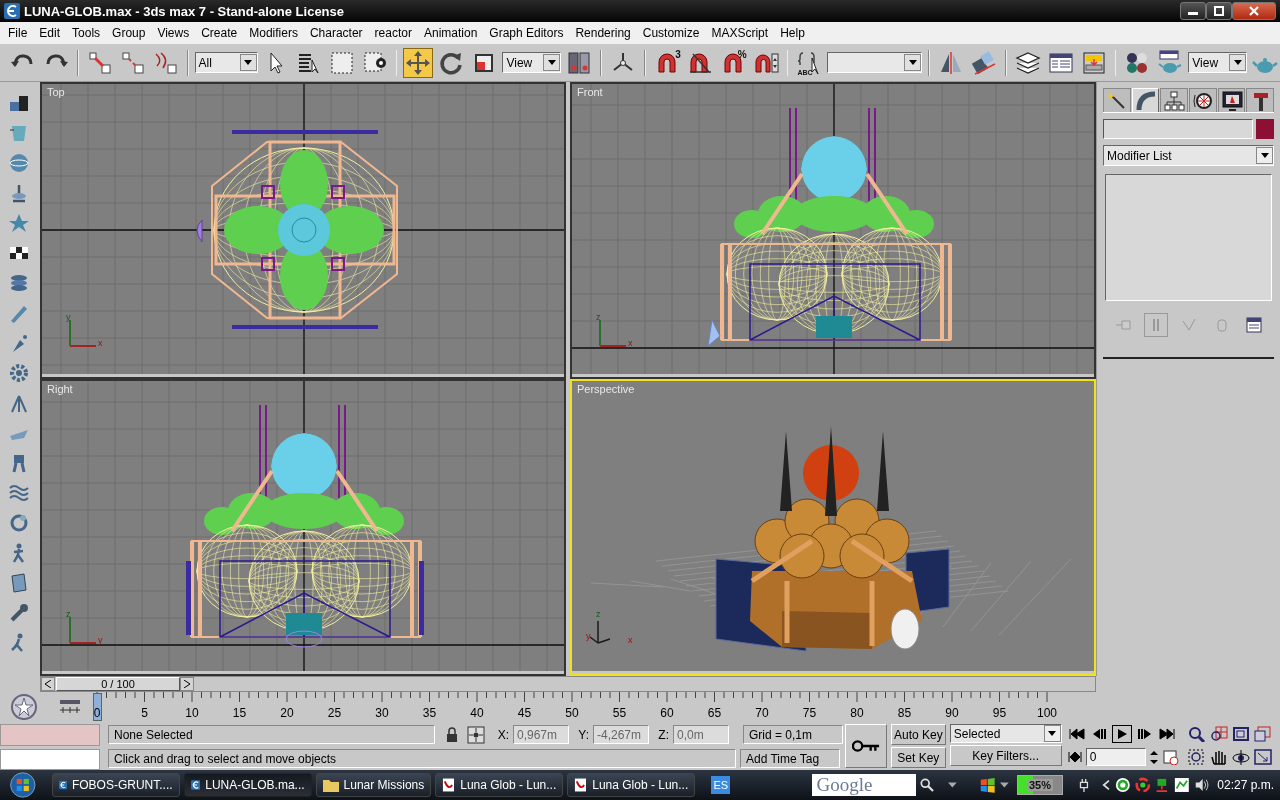  I want to click on dropdown-value: View, so click(519, 62).